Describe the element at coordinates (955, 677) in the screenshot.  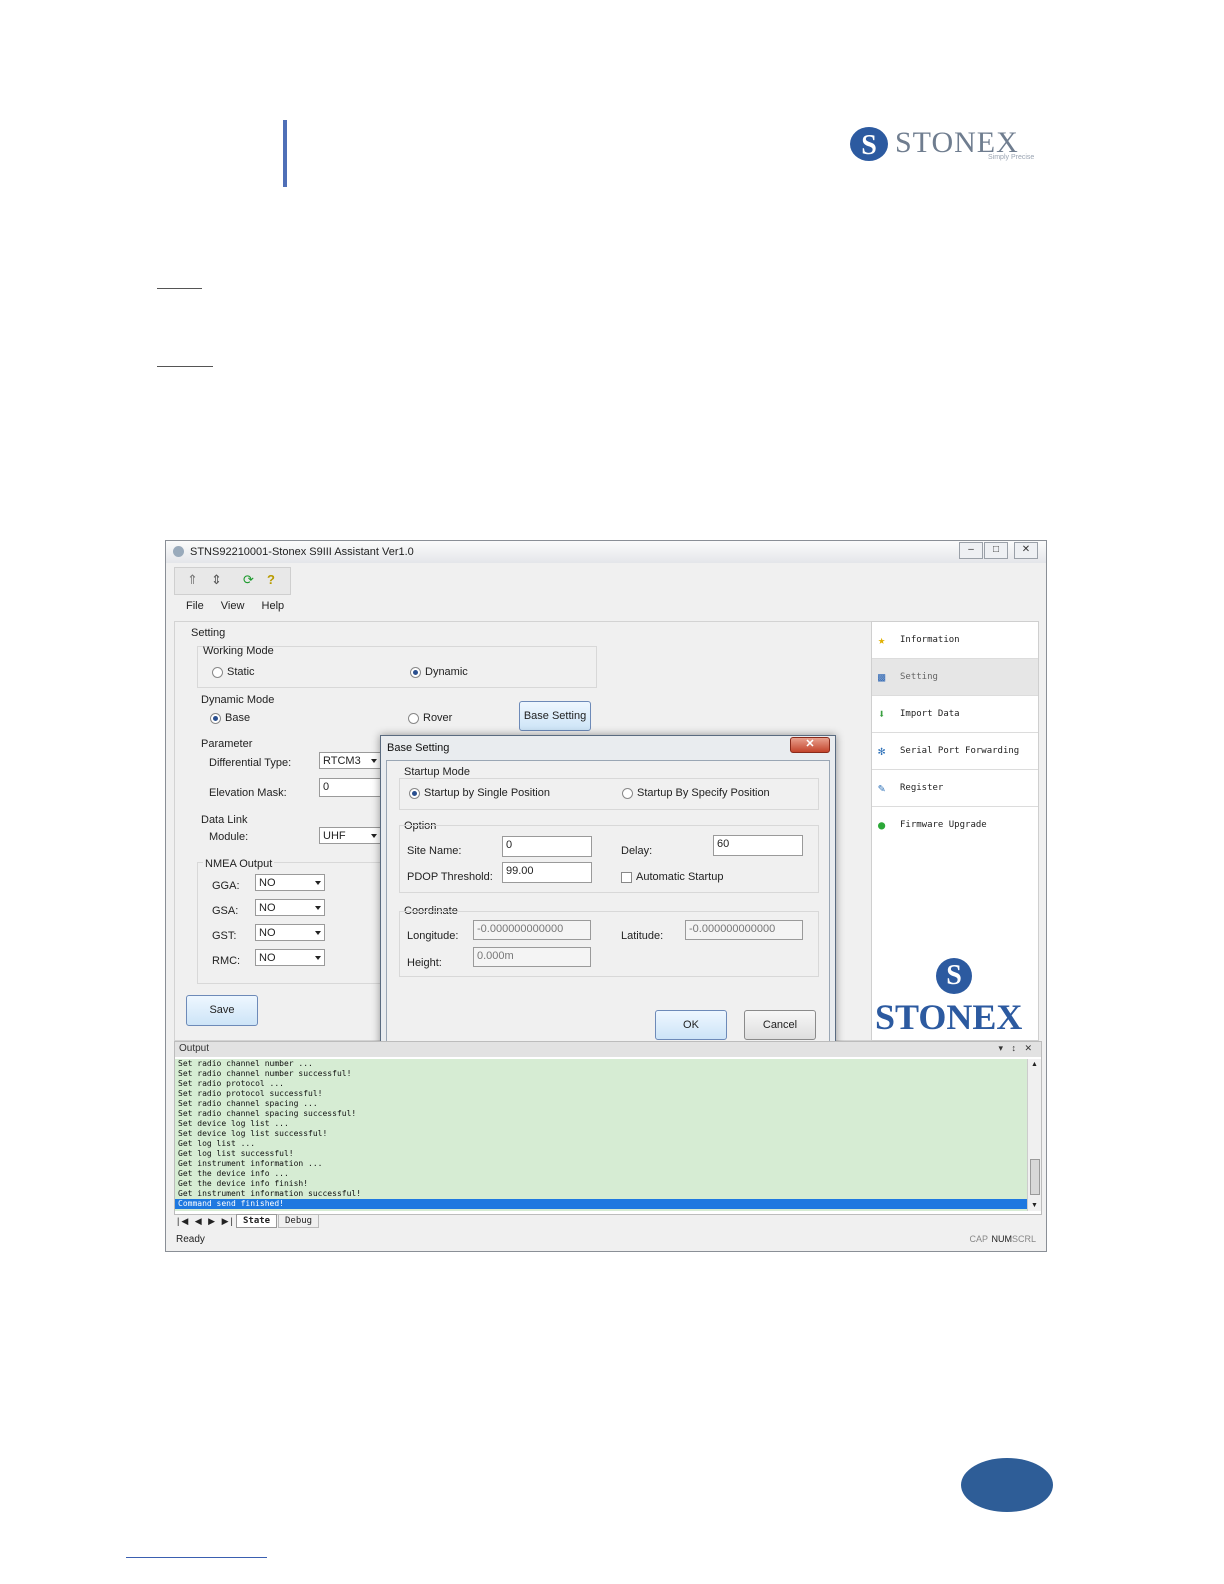
I see `sidebar-item-setting: ▩ Setting` at that location.